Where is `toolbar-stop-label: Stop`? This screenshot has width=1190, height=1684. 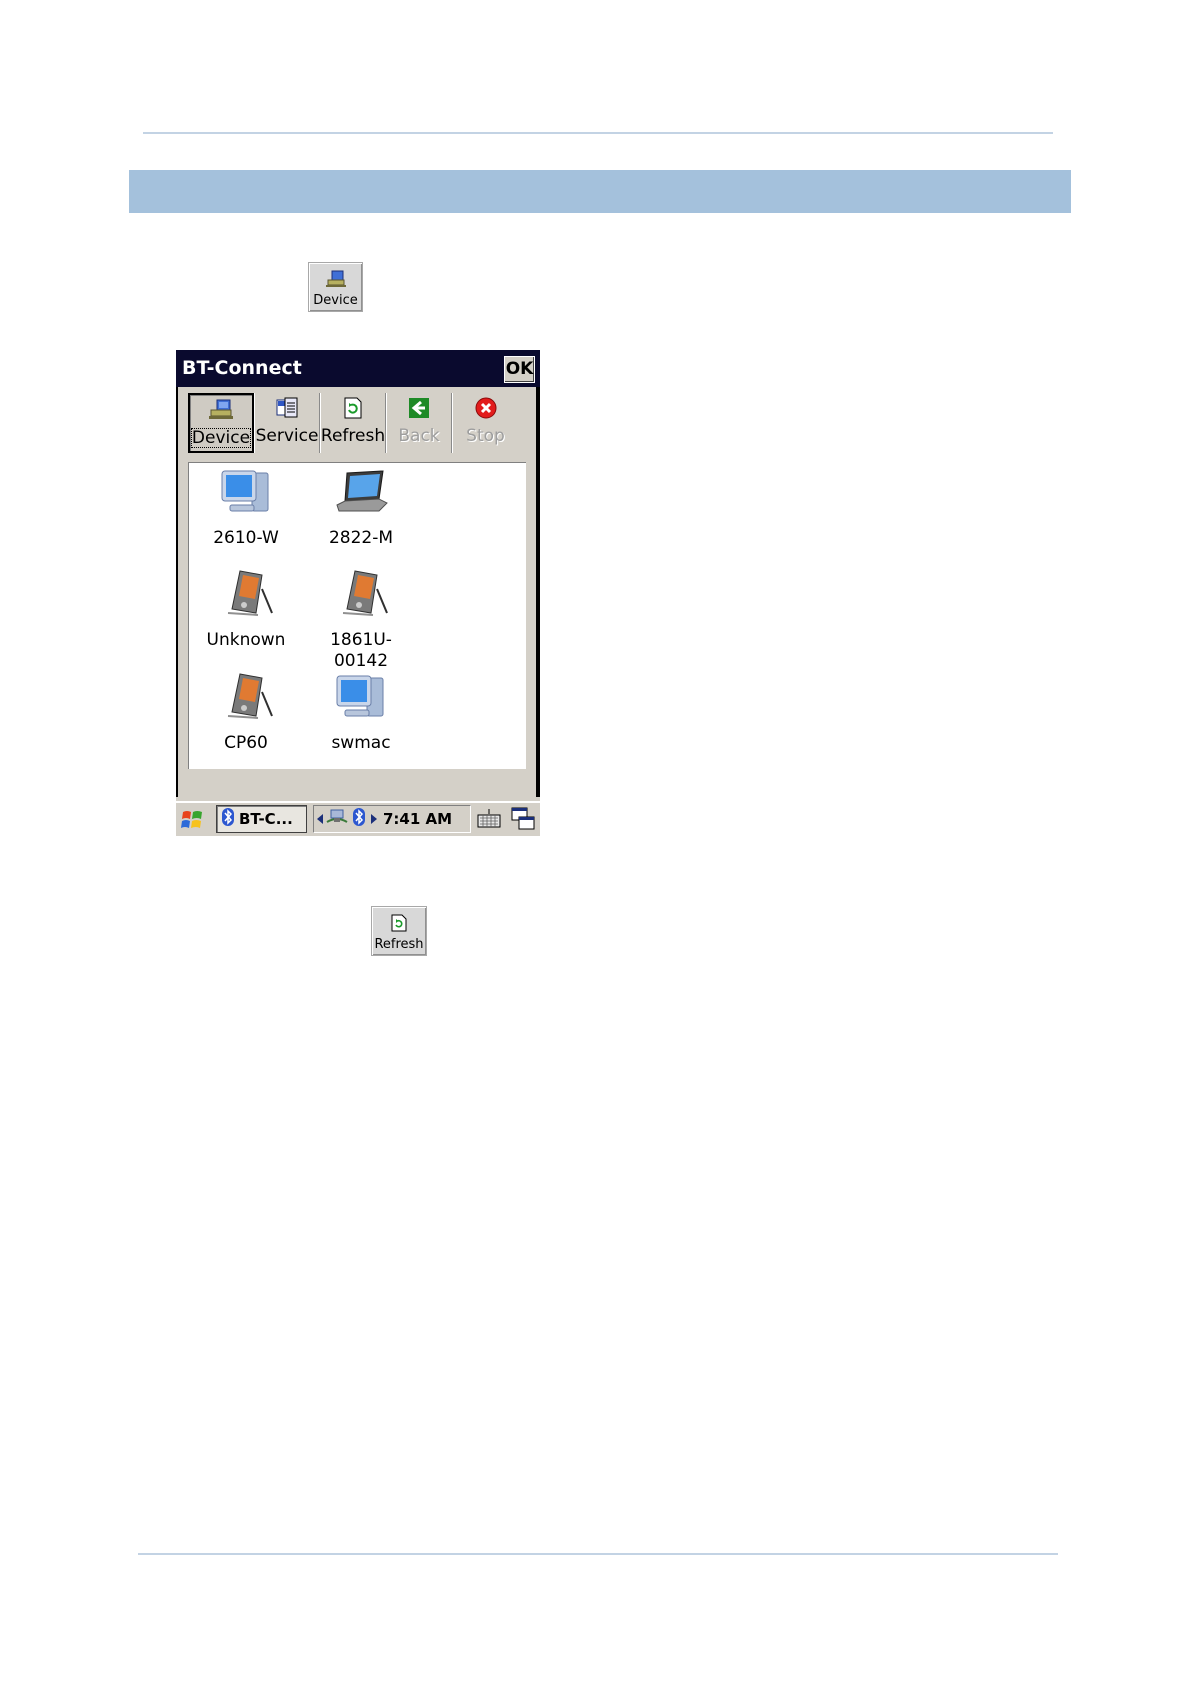 toolbar-stop-label: Stop is located at coordinates (485, 436).